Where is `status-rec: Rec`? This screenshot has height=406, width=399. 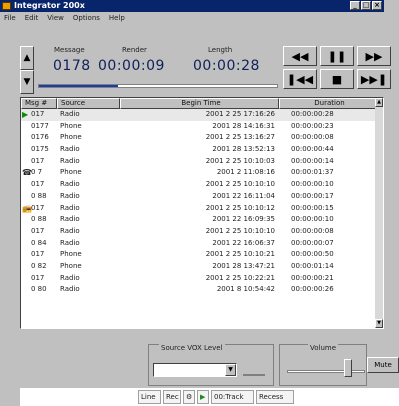
status-rec: Rec is located at coordinates (172, 397).